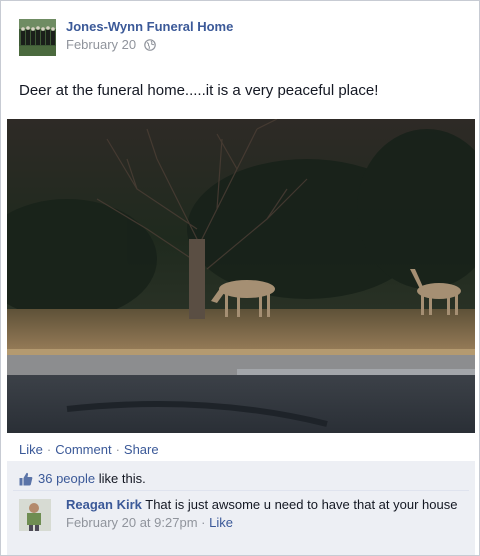 Image resolution: width=480 pixels, height=556 pixels. I want to click on post-actions: Like · Comment · Share, so click(89, 449).